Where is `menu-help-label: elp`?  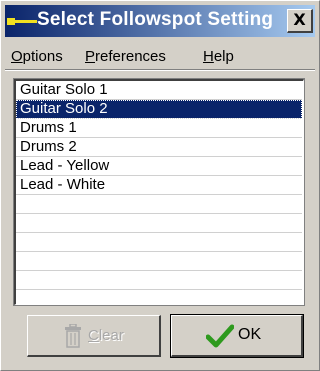
menu-help-label: elp is located at coordinates (223, 56).